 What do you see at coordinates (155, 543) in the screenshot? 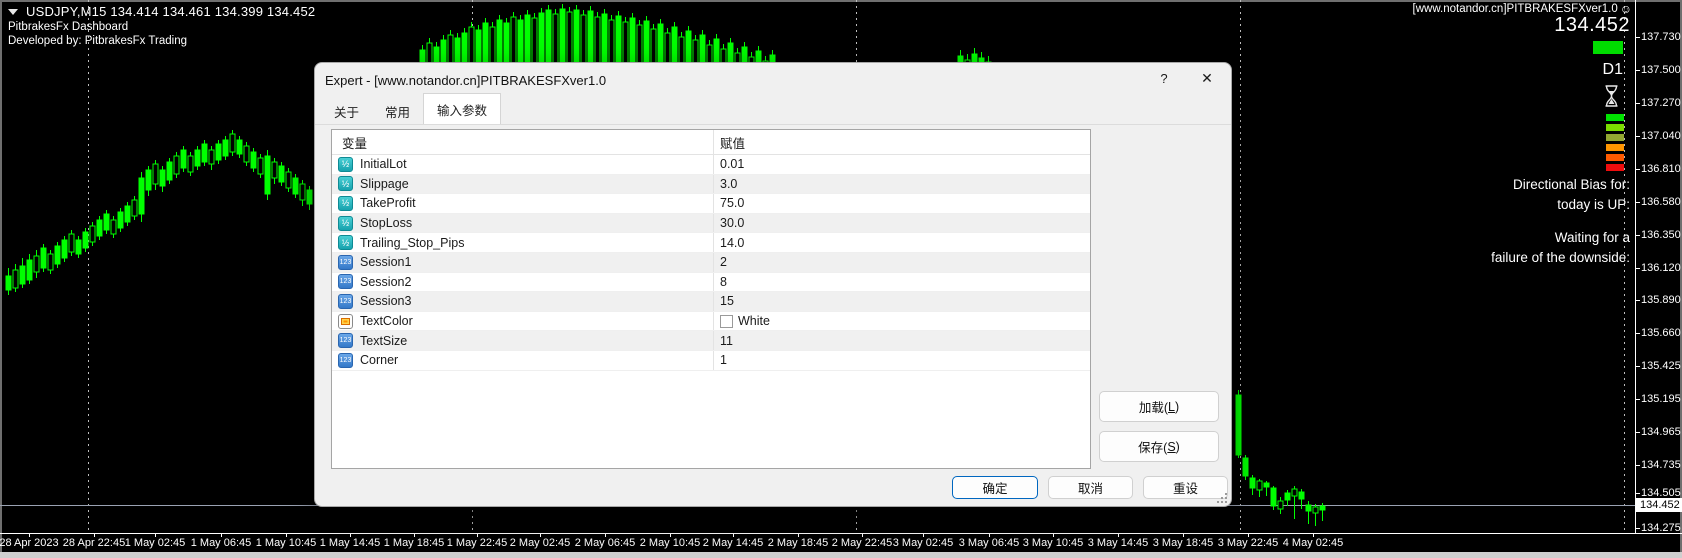
I see `time-axis-label: 1 May 02:45` at bounding box center [155, 543].